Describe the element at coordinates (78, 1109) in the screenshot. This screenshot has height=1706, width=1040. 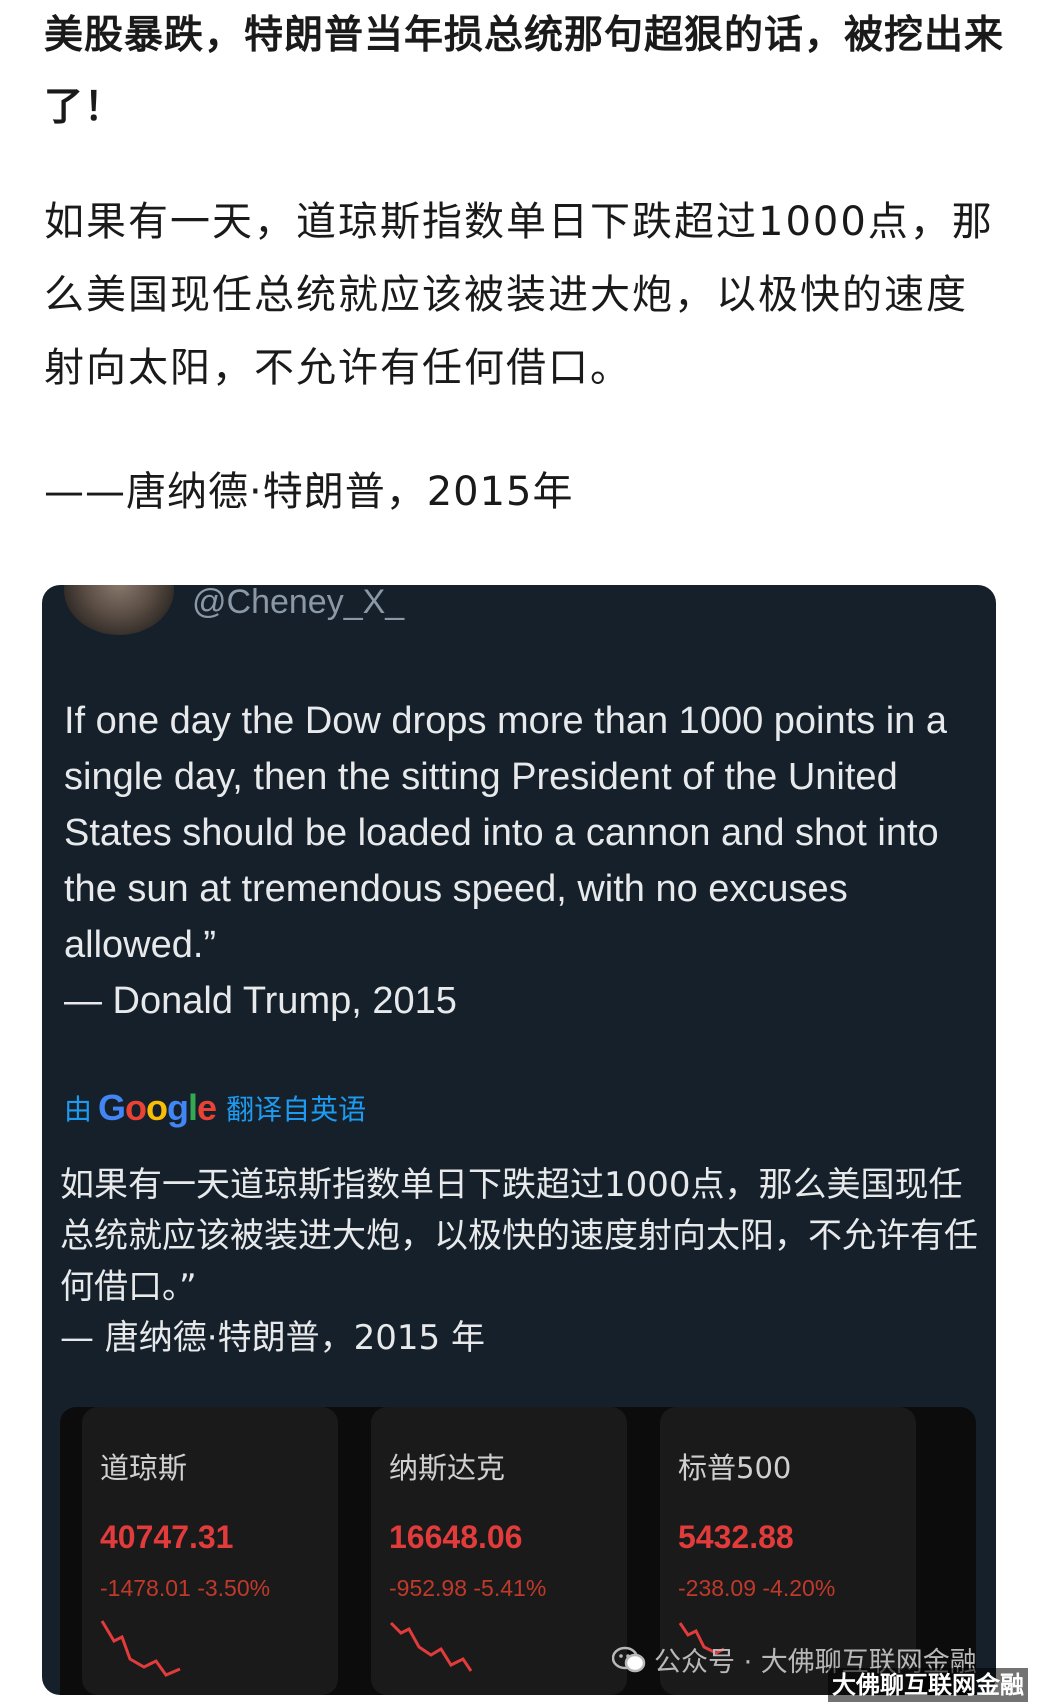
I see `translate-by-label: 由` at that location.